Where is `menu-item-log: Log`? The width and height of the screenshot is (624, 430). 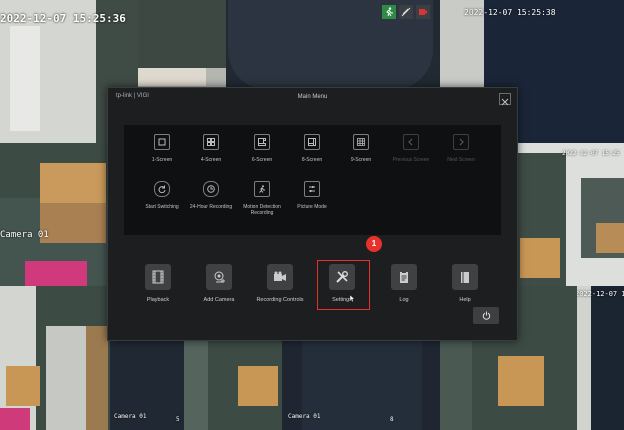 menu-item-log: Log is located at coordinates (404, 283).